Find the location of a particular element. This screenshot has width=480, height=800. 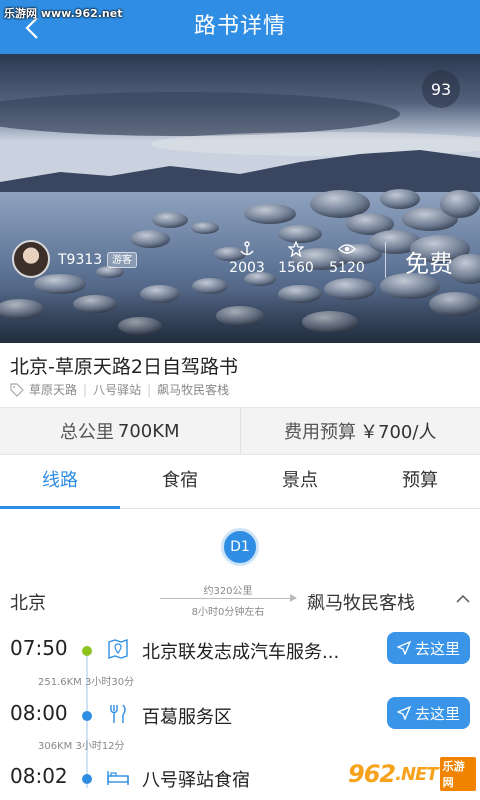

username: T9313 is located at coordinates (80, 260).